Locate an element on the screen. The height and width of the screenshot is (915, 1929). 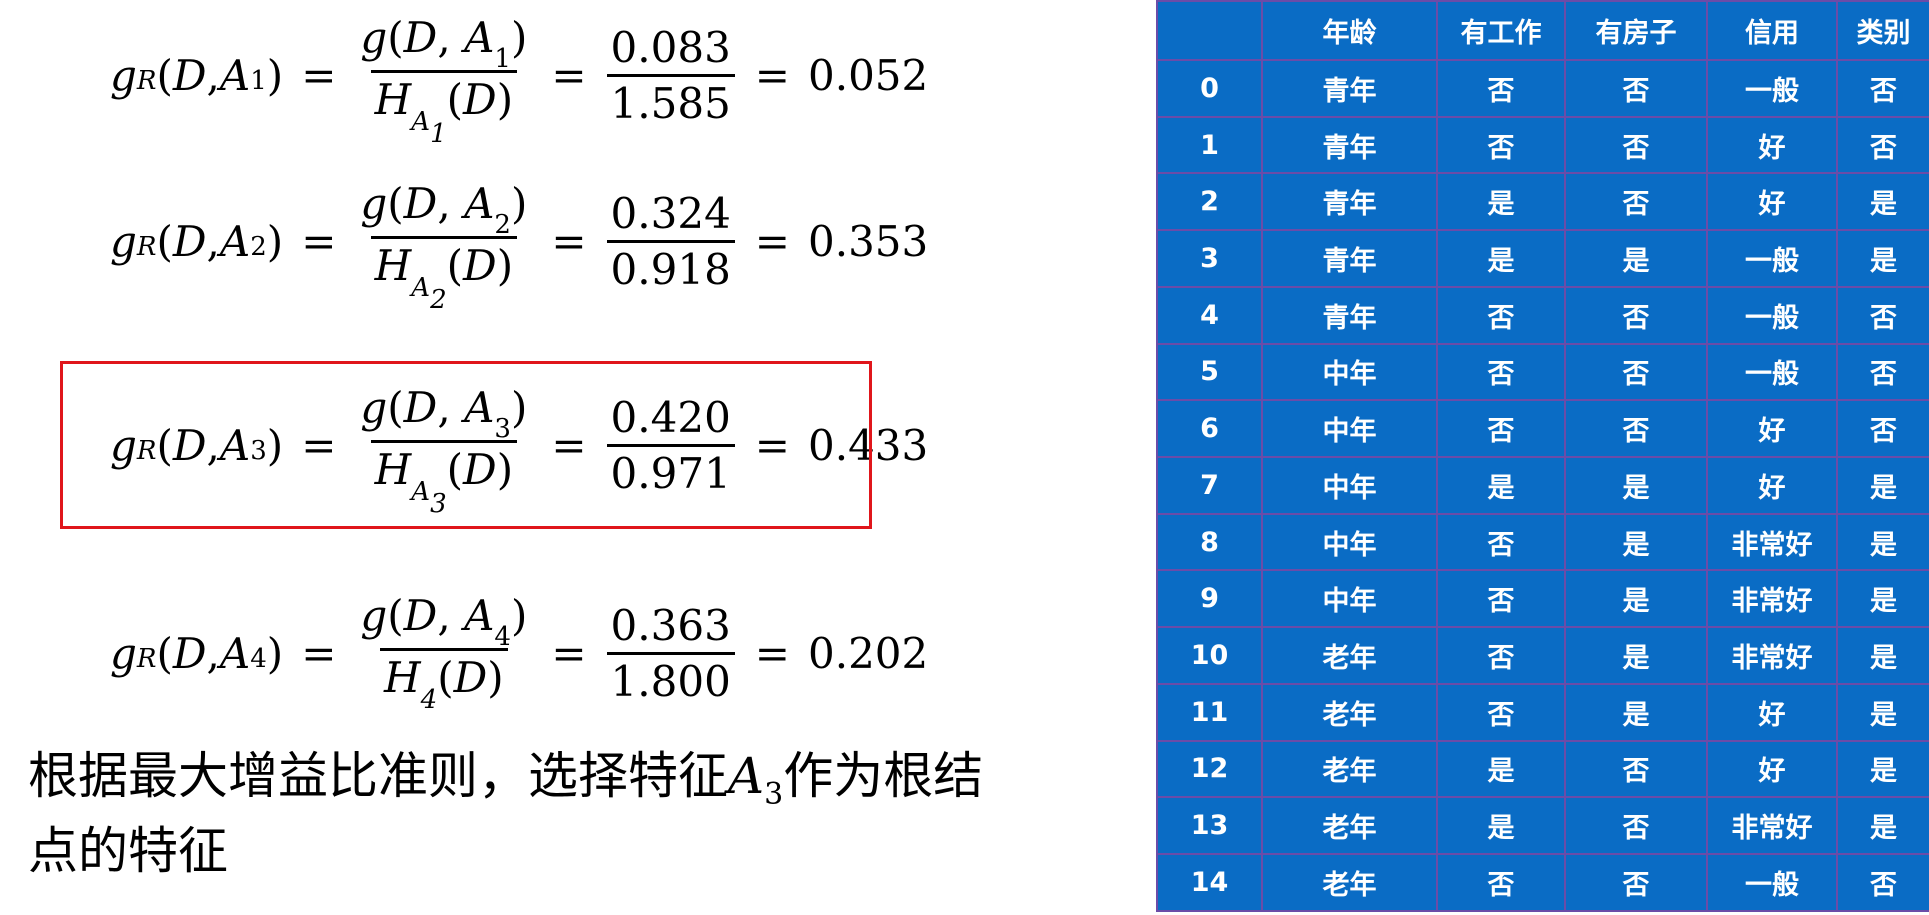
table-row: 14 老年否否一般否 is located at coordinates (1542, 882).